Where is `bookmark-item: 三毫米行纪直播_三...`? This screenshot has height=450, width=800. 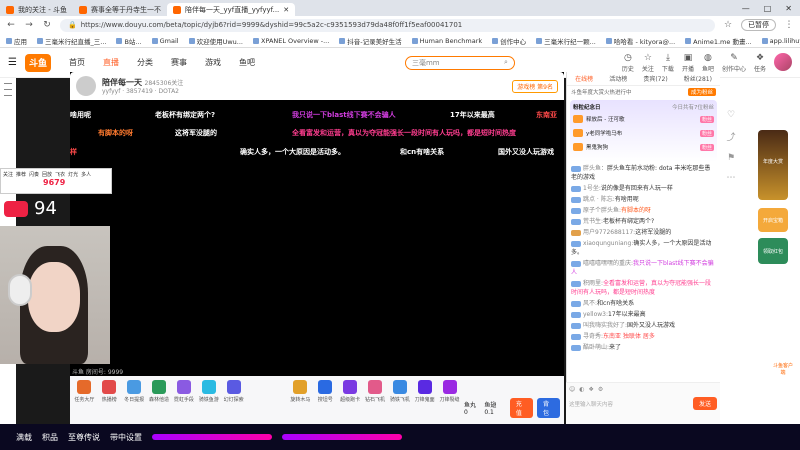
bookmark-item: 三毫米行纪直播_三... is located at coordinates (71, 41).